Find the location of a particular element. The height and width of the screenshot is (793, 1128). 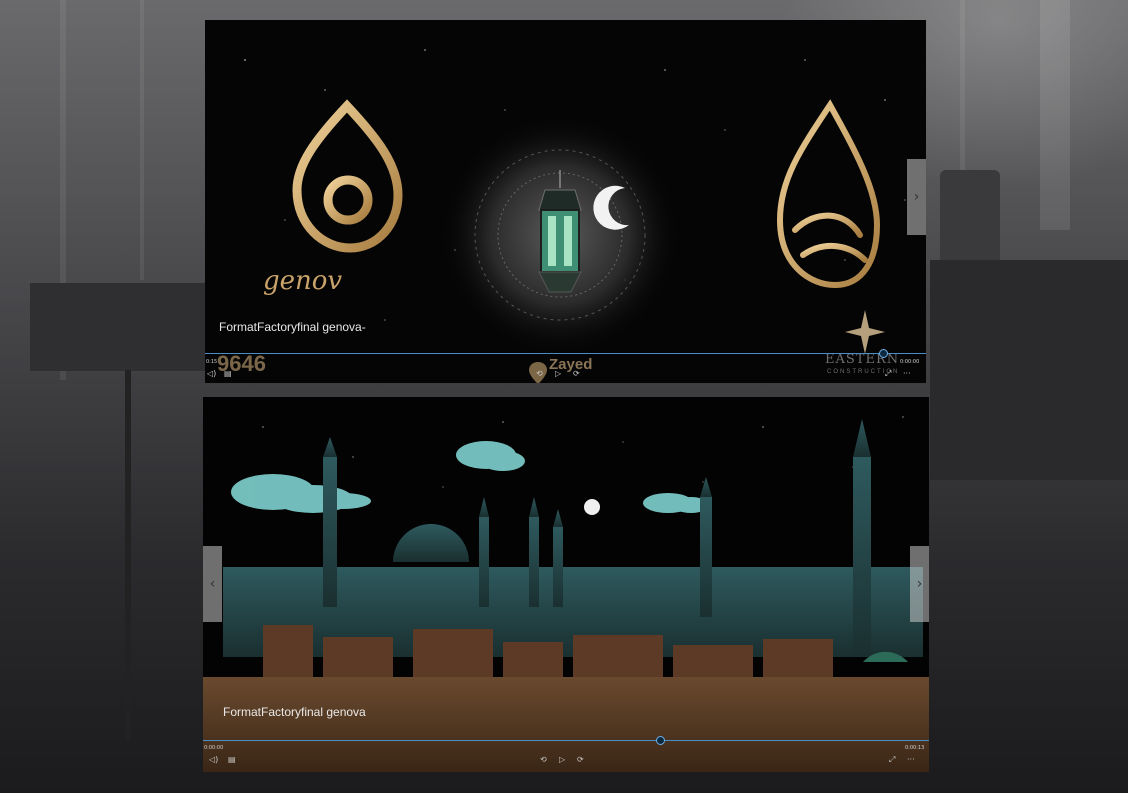

background-sign-post is located at coordinates (128, 555).